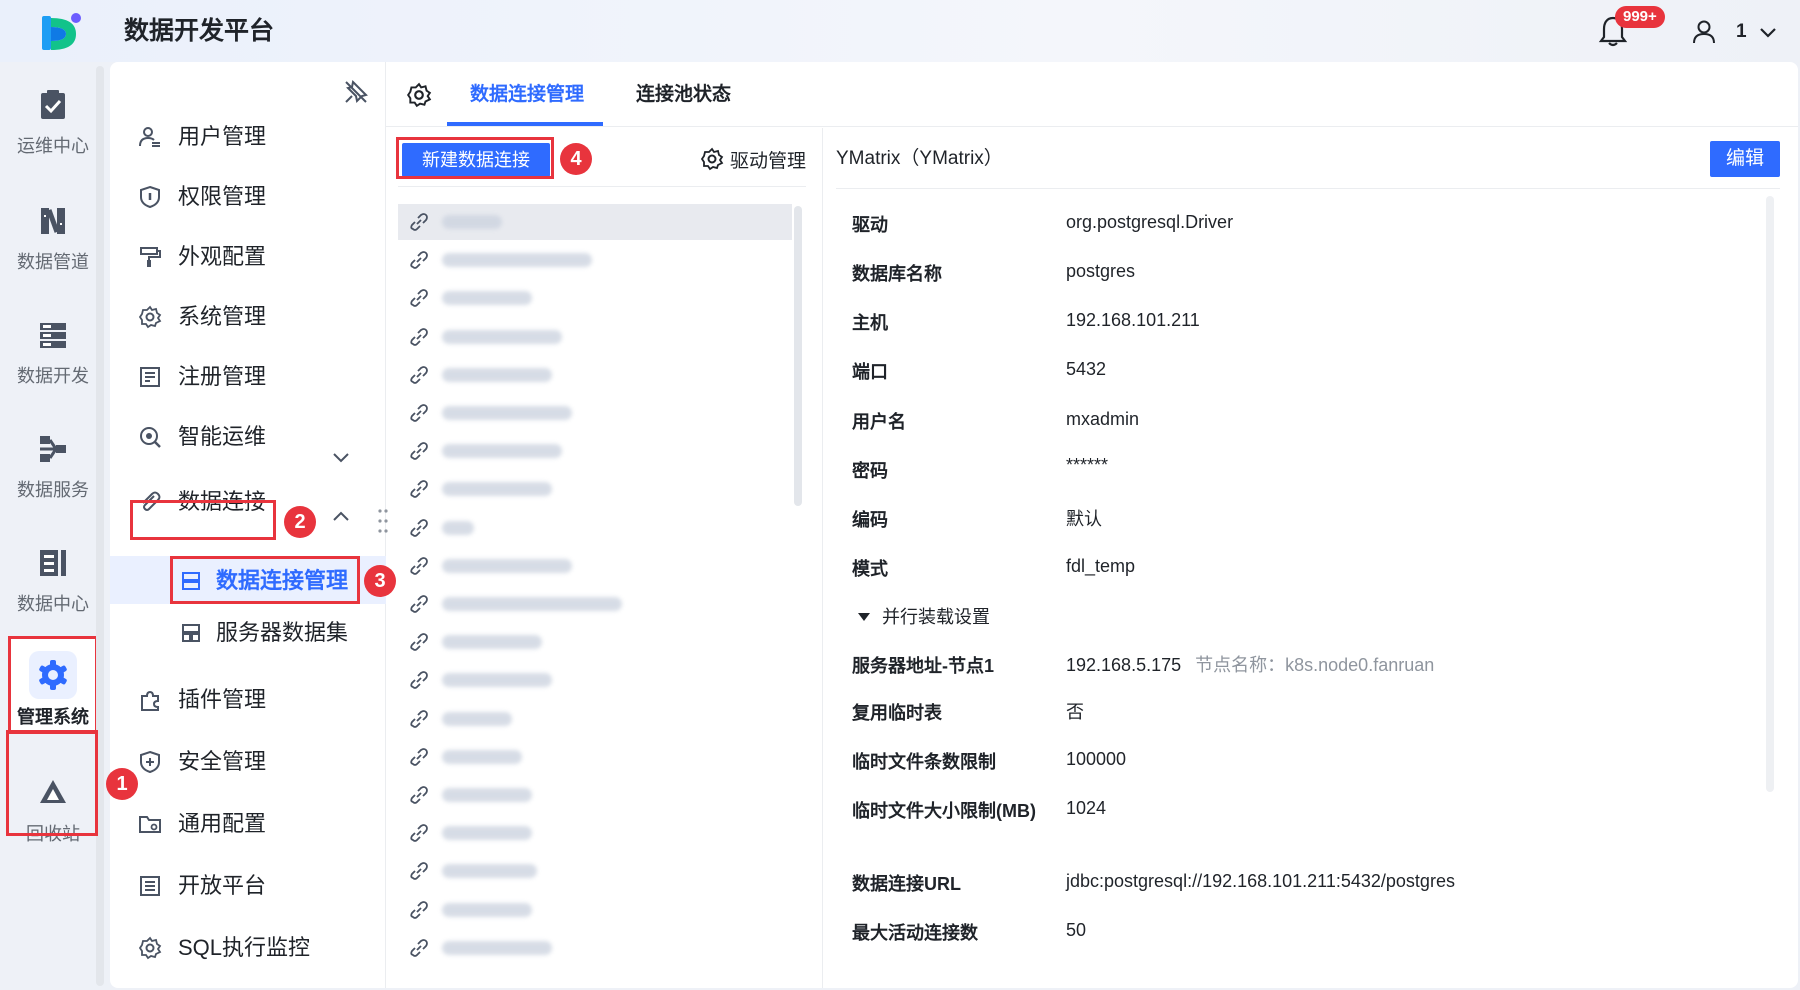 The image size is (1800, 990). What do you see at coordinates (870, 520) in the screenshot?
I see `field-label-encoding: 编码` at bounding box center [870, 520].